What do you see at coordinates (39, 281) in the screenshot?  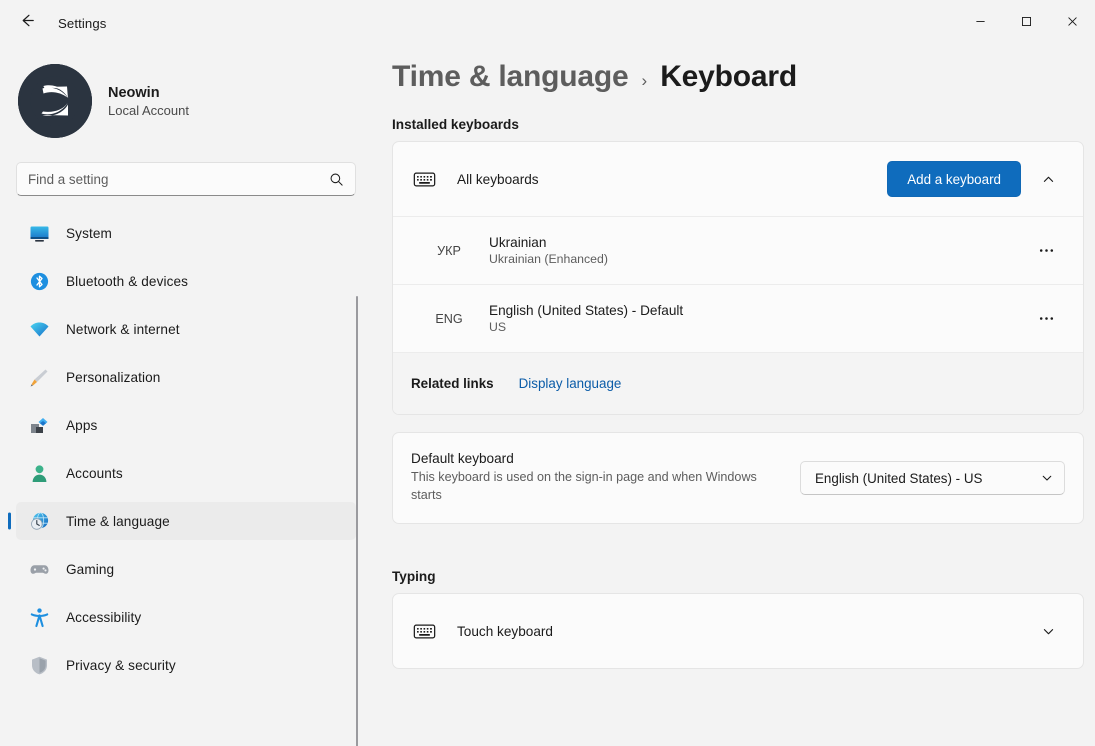 I see `bluetooth-icon` at bounding box center [39, 281].